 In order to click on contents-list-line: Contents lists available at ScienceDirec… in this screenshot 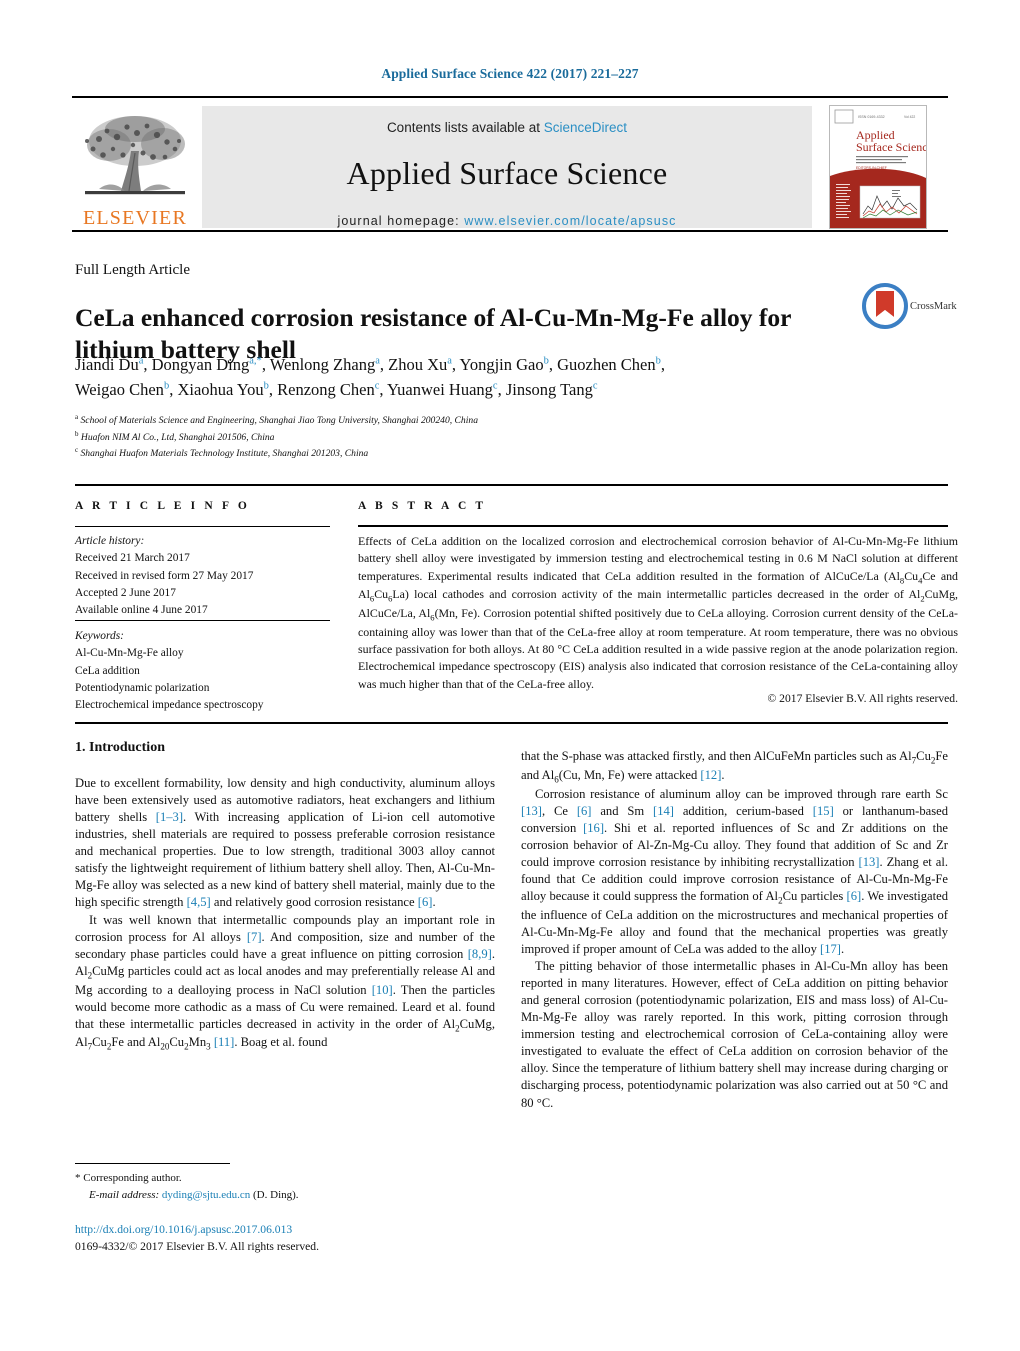, I will do `click(507, 127)`.